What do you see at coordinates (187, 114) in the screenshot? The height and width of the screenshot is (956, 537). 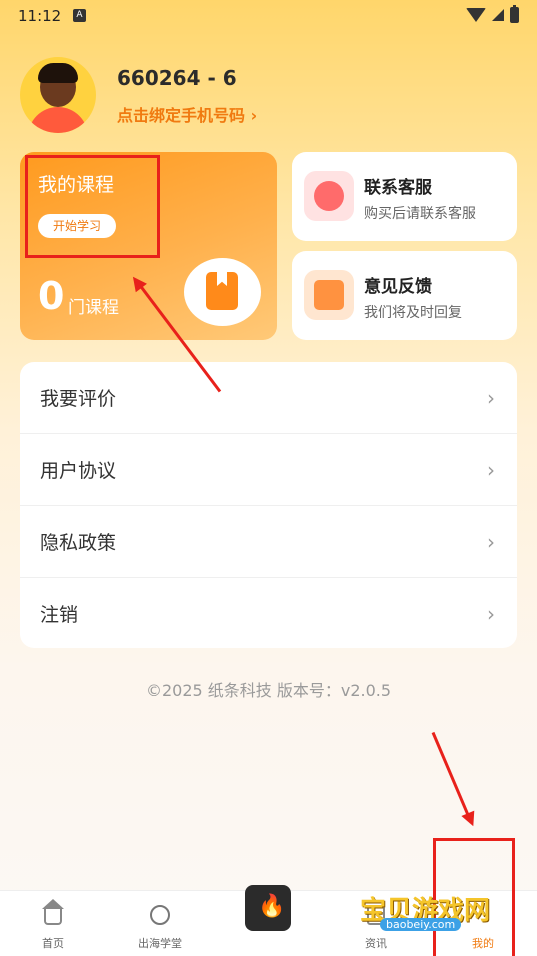 I see `bind-phone-link: 点击绑定手机号码 ›` at bounding box center [187, 114].